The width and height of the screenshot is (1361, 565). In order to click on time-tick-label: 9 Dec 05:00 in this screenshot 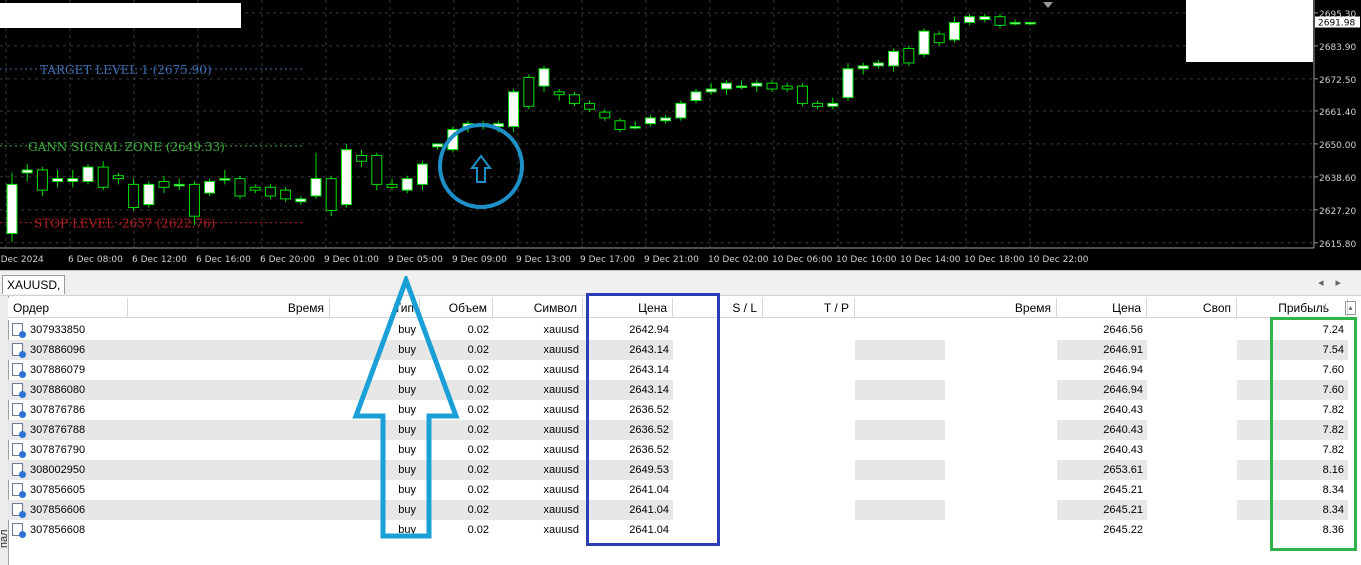, I will do `click(415, 260)`.